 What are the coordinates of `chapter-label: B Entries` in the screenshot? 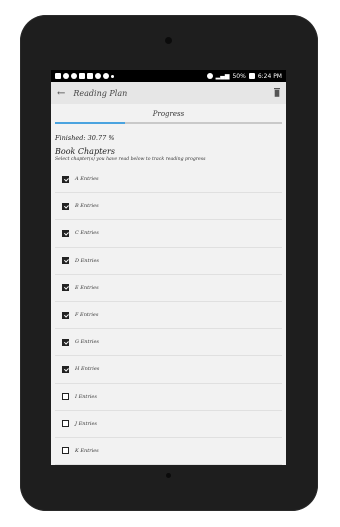 It's located at (87, 206).